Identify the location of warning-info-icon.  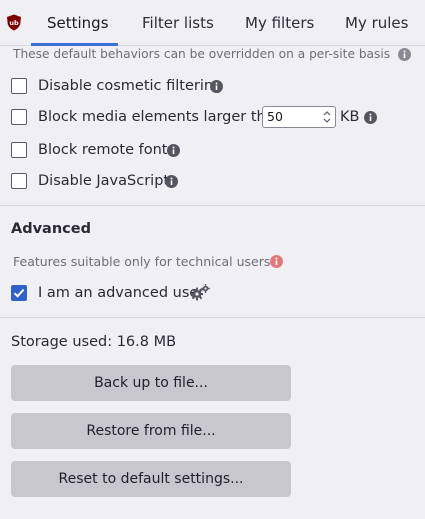
(276, 261).